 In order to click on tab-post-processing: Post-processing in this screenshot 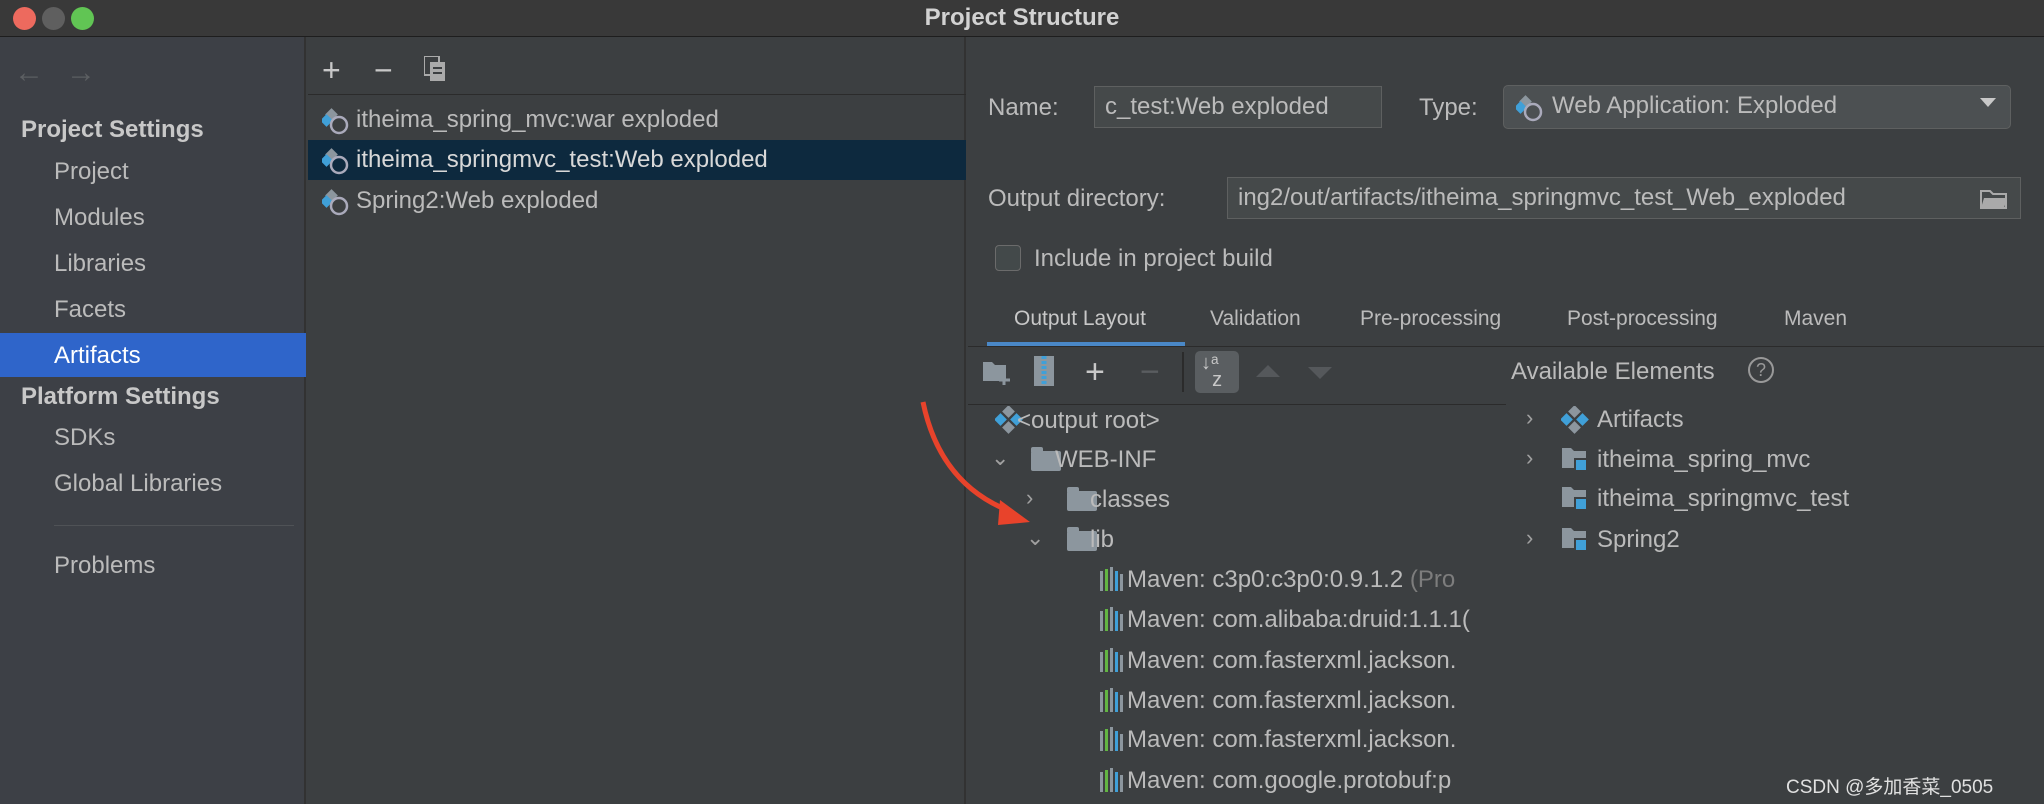, I will do `click(1642, 319)`.